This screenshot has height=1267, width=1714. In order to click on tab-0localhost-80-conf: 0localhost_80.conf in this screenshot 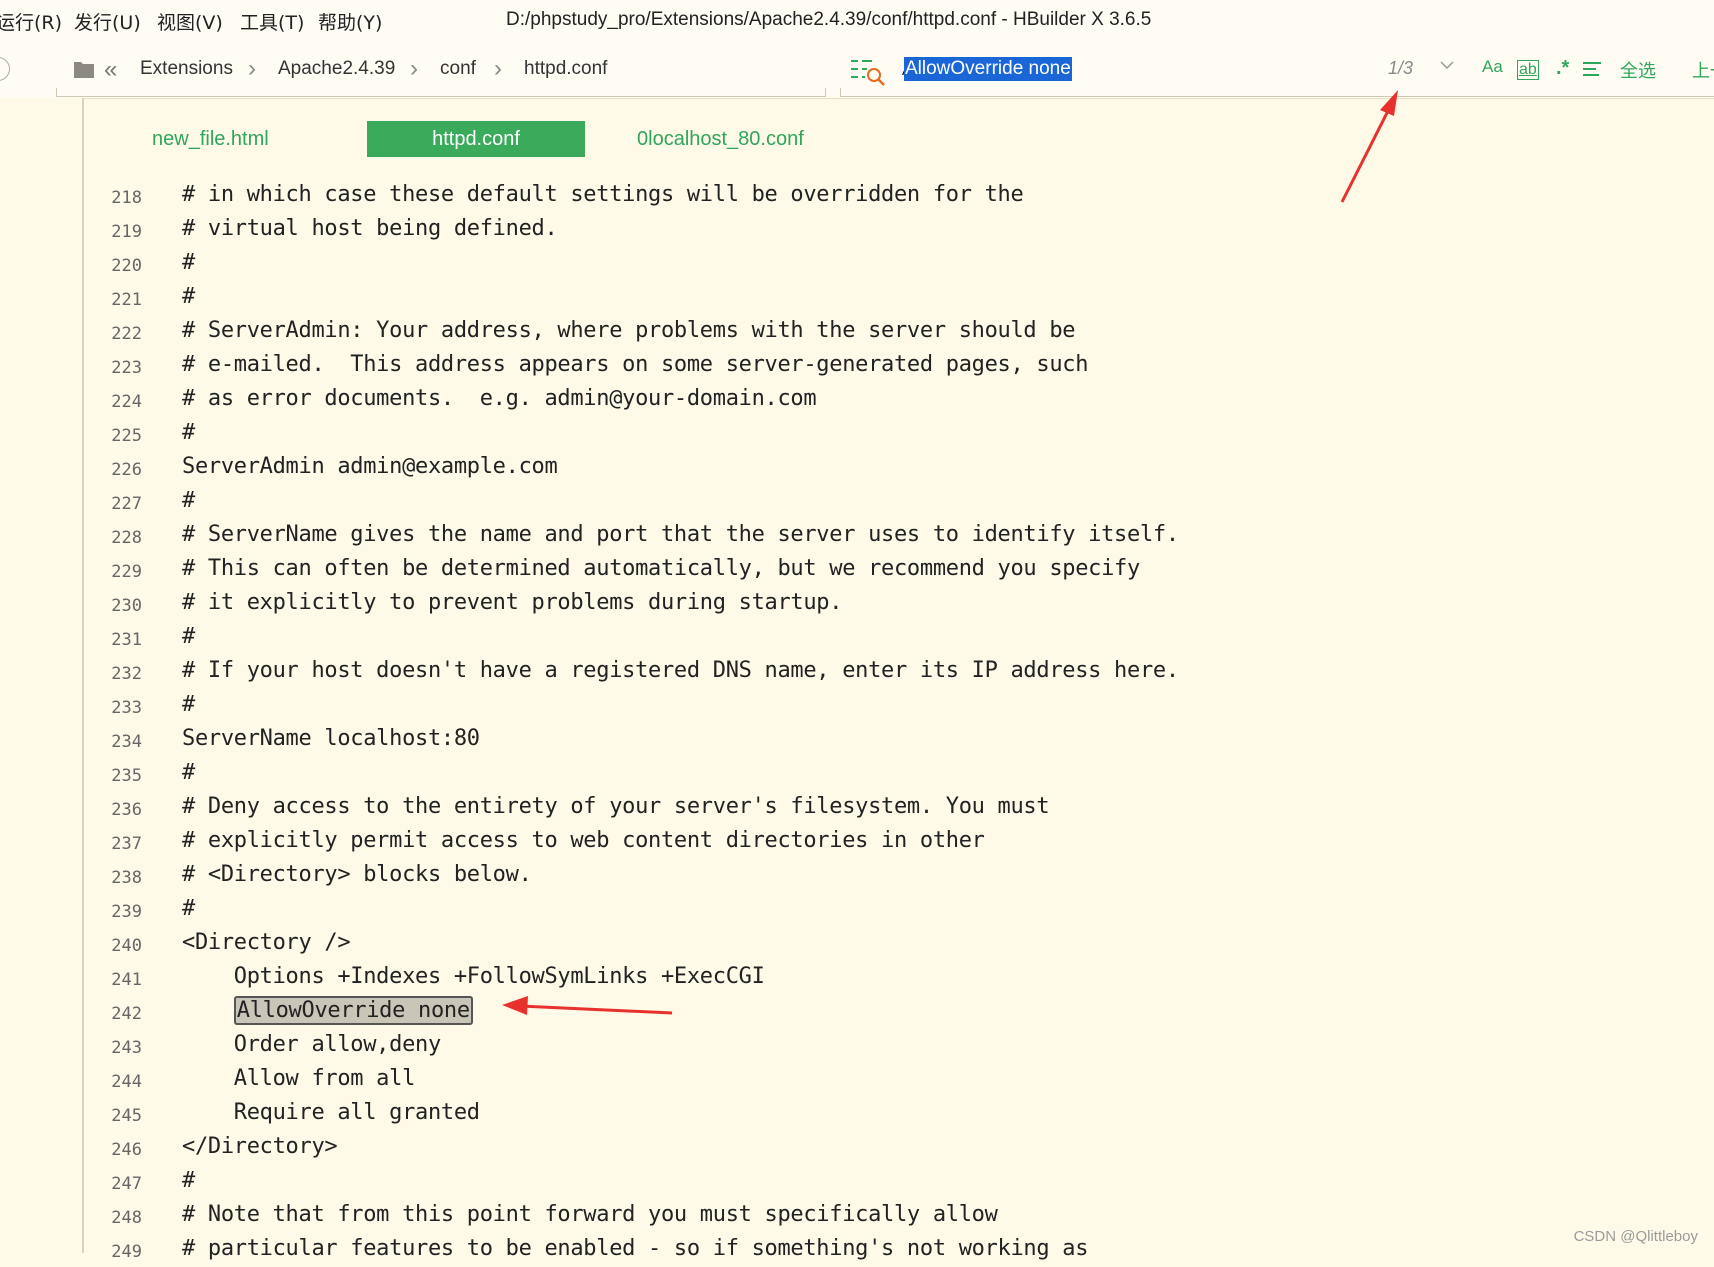, I will do `click(720, 139)`.